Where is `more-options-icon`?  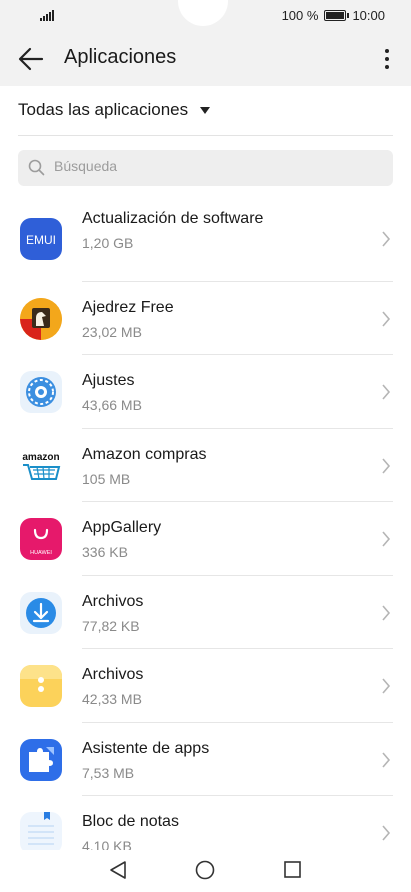
more-options-icon is located at coordinates (387, 59).